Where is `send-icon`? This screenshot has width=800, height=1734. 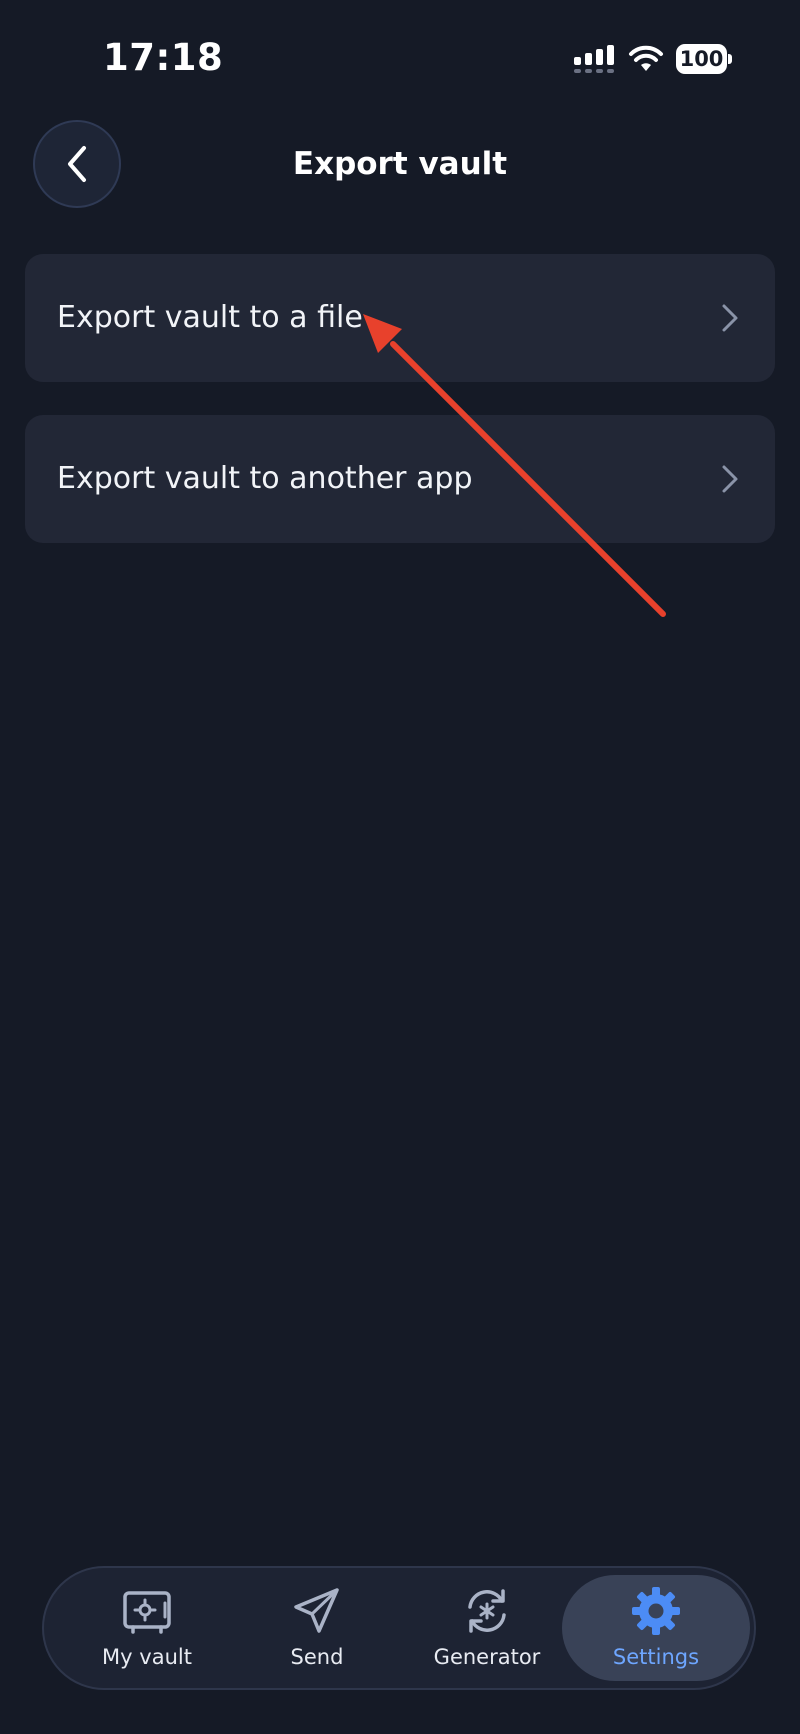
send-icon is located at coordinates (316, 1610).